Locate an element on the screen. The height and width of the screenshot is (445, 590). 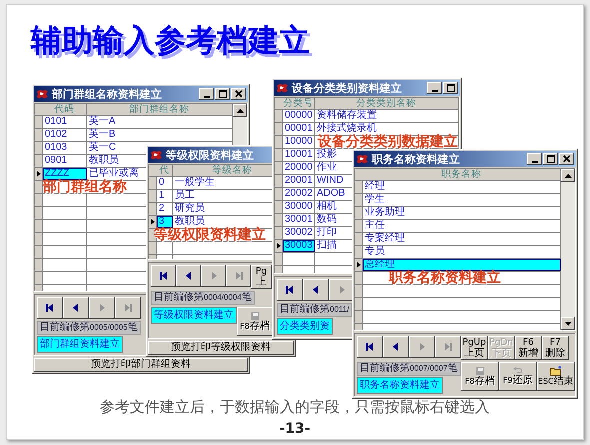
table-cell: ADOB is located at coordinates (331, 194).